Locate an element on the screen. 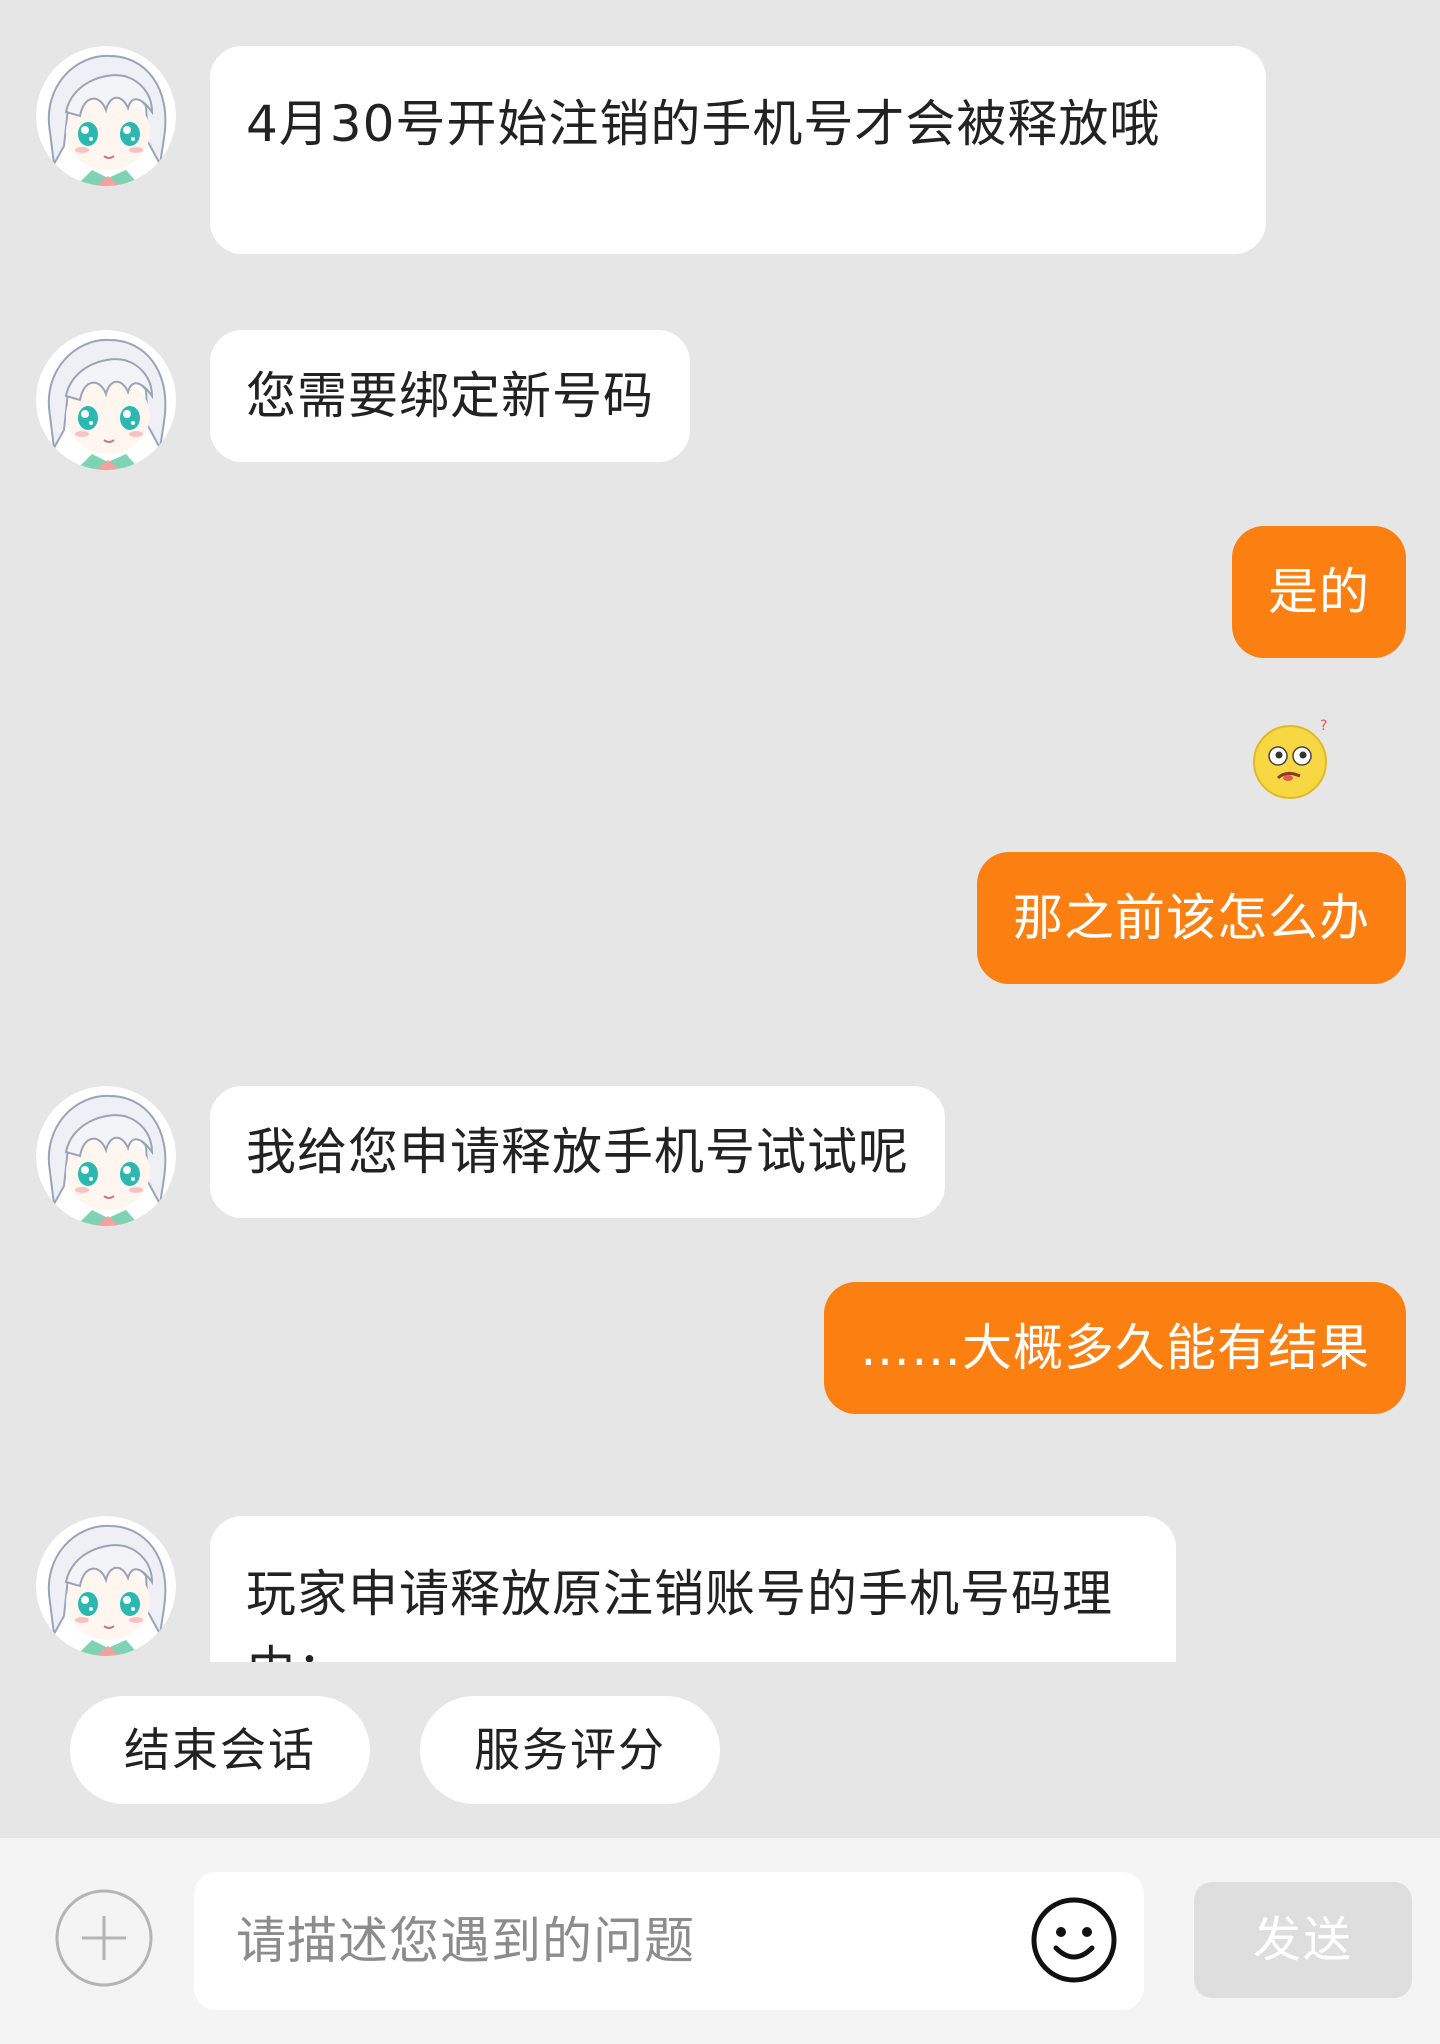  message-input: 请描述您遇到的问题 is located at coordinates (669, 1941).